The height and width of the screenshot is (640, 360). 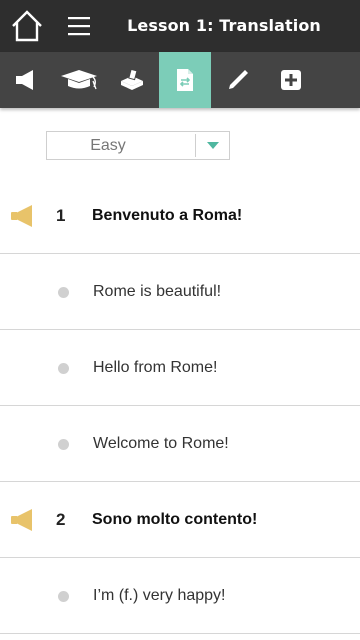 I want to click on graduation-cap-icon, so click(x=79, y=80).